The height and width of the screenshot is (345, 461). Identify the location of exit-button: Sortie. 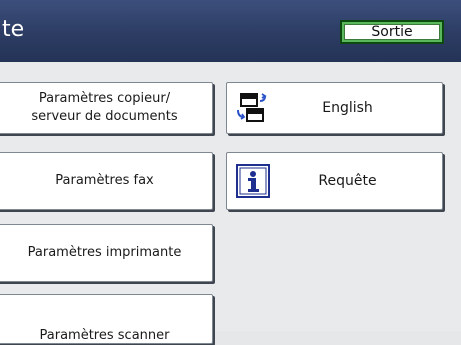
(392, 32).